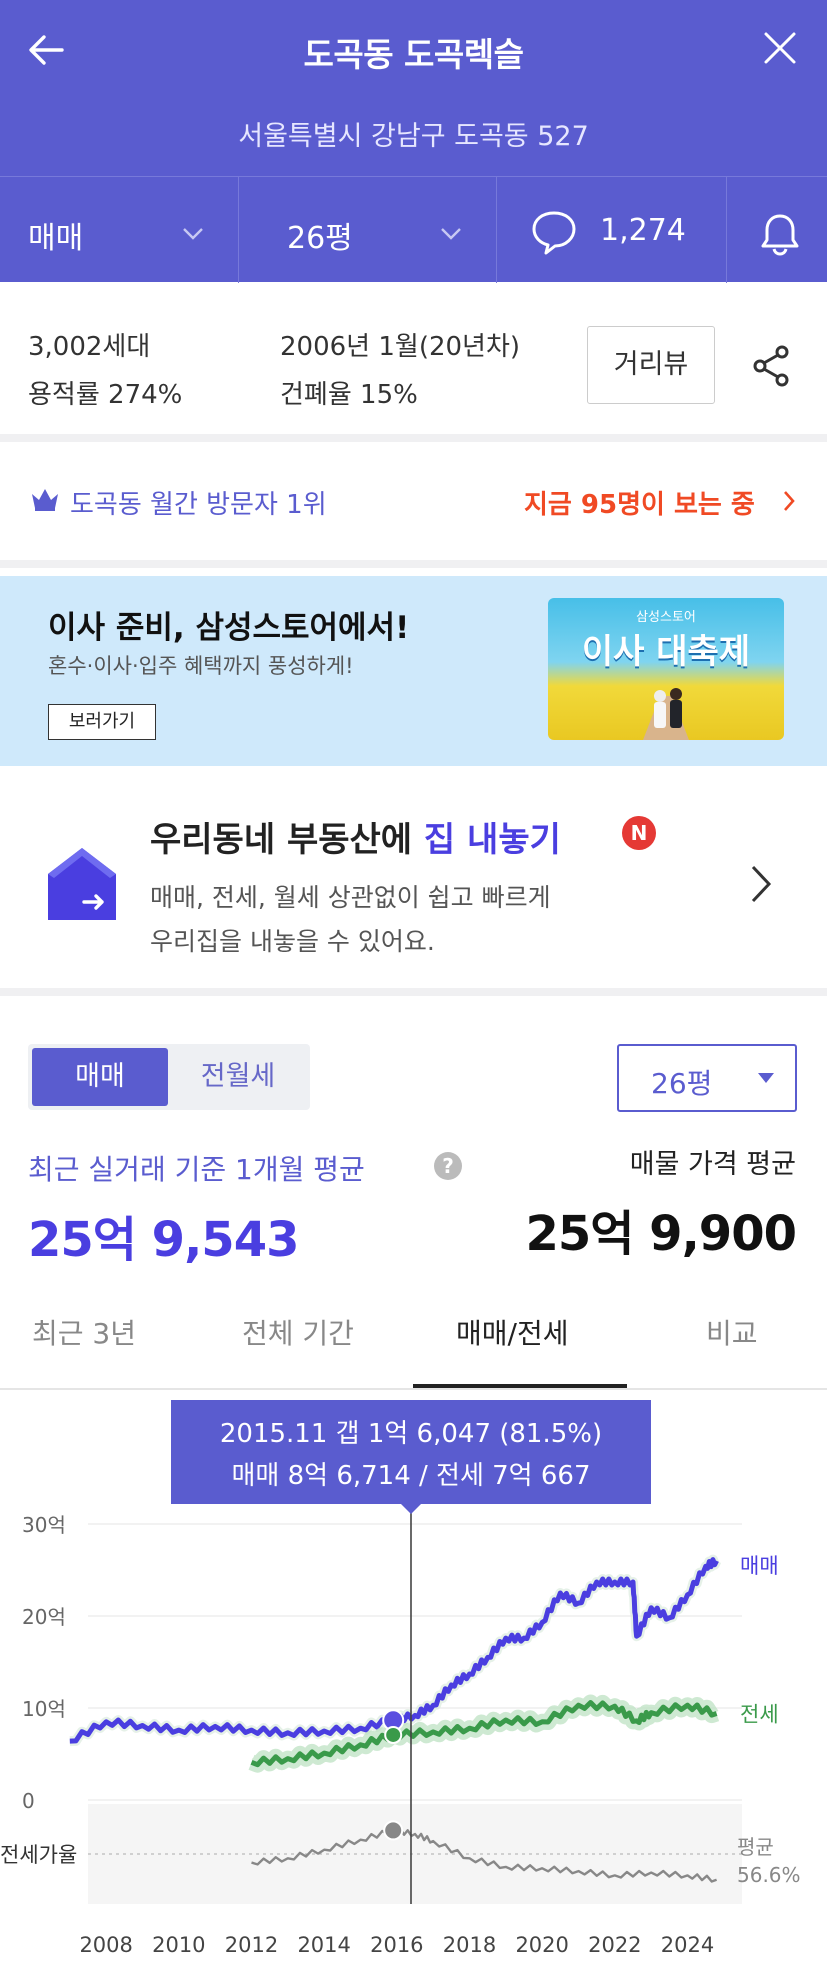  Describe the element at coordinates (100, 1077) in the screenshot. I see `segment-sale: 매매` at that location.